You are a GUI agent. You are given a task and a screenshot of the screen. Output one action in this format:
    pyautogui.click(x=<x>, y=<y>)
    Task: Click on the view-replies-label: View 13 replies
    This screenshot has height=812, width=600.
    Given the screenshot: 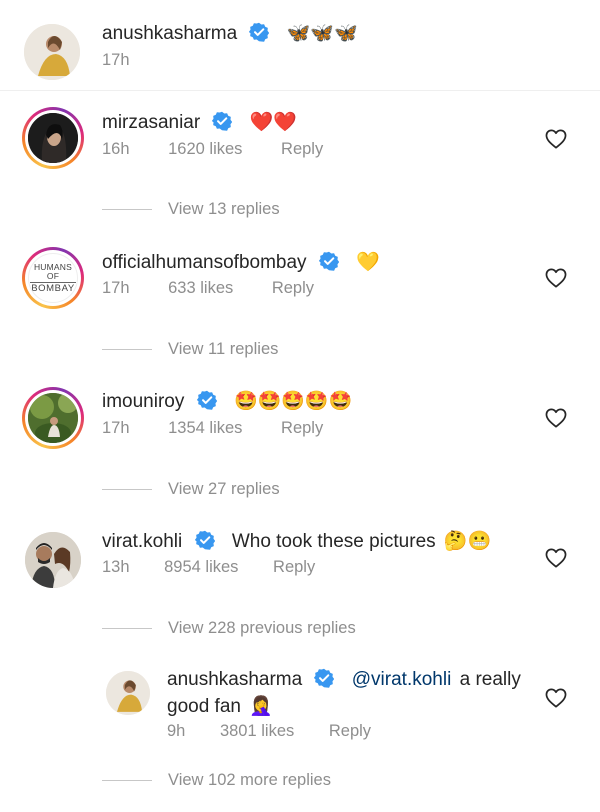 What is the action you would take?
    pyautogui.click(x=224, y=209)
    